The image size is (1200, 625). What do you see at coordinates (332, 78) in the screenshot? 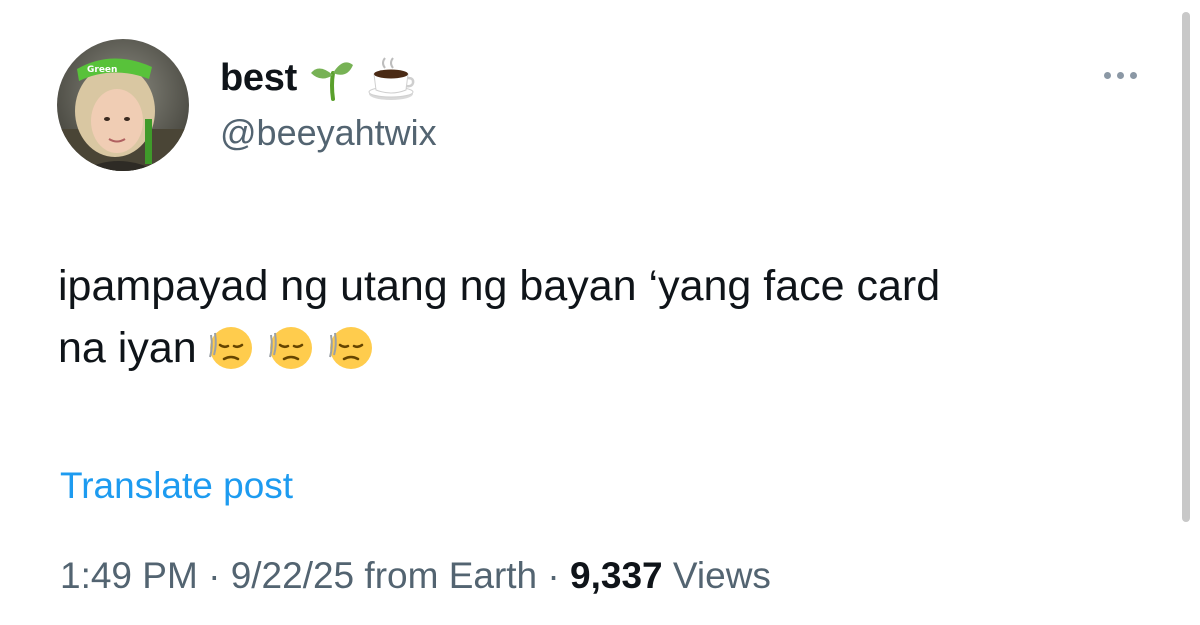
I see `seedling-icon` at bounding box center [332, 78].